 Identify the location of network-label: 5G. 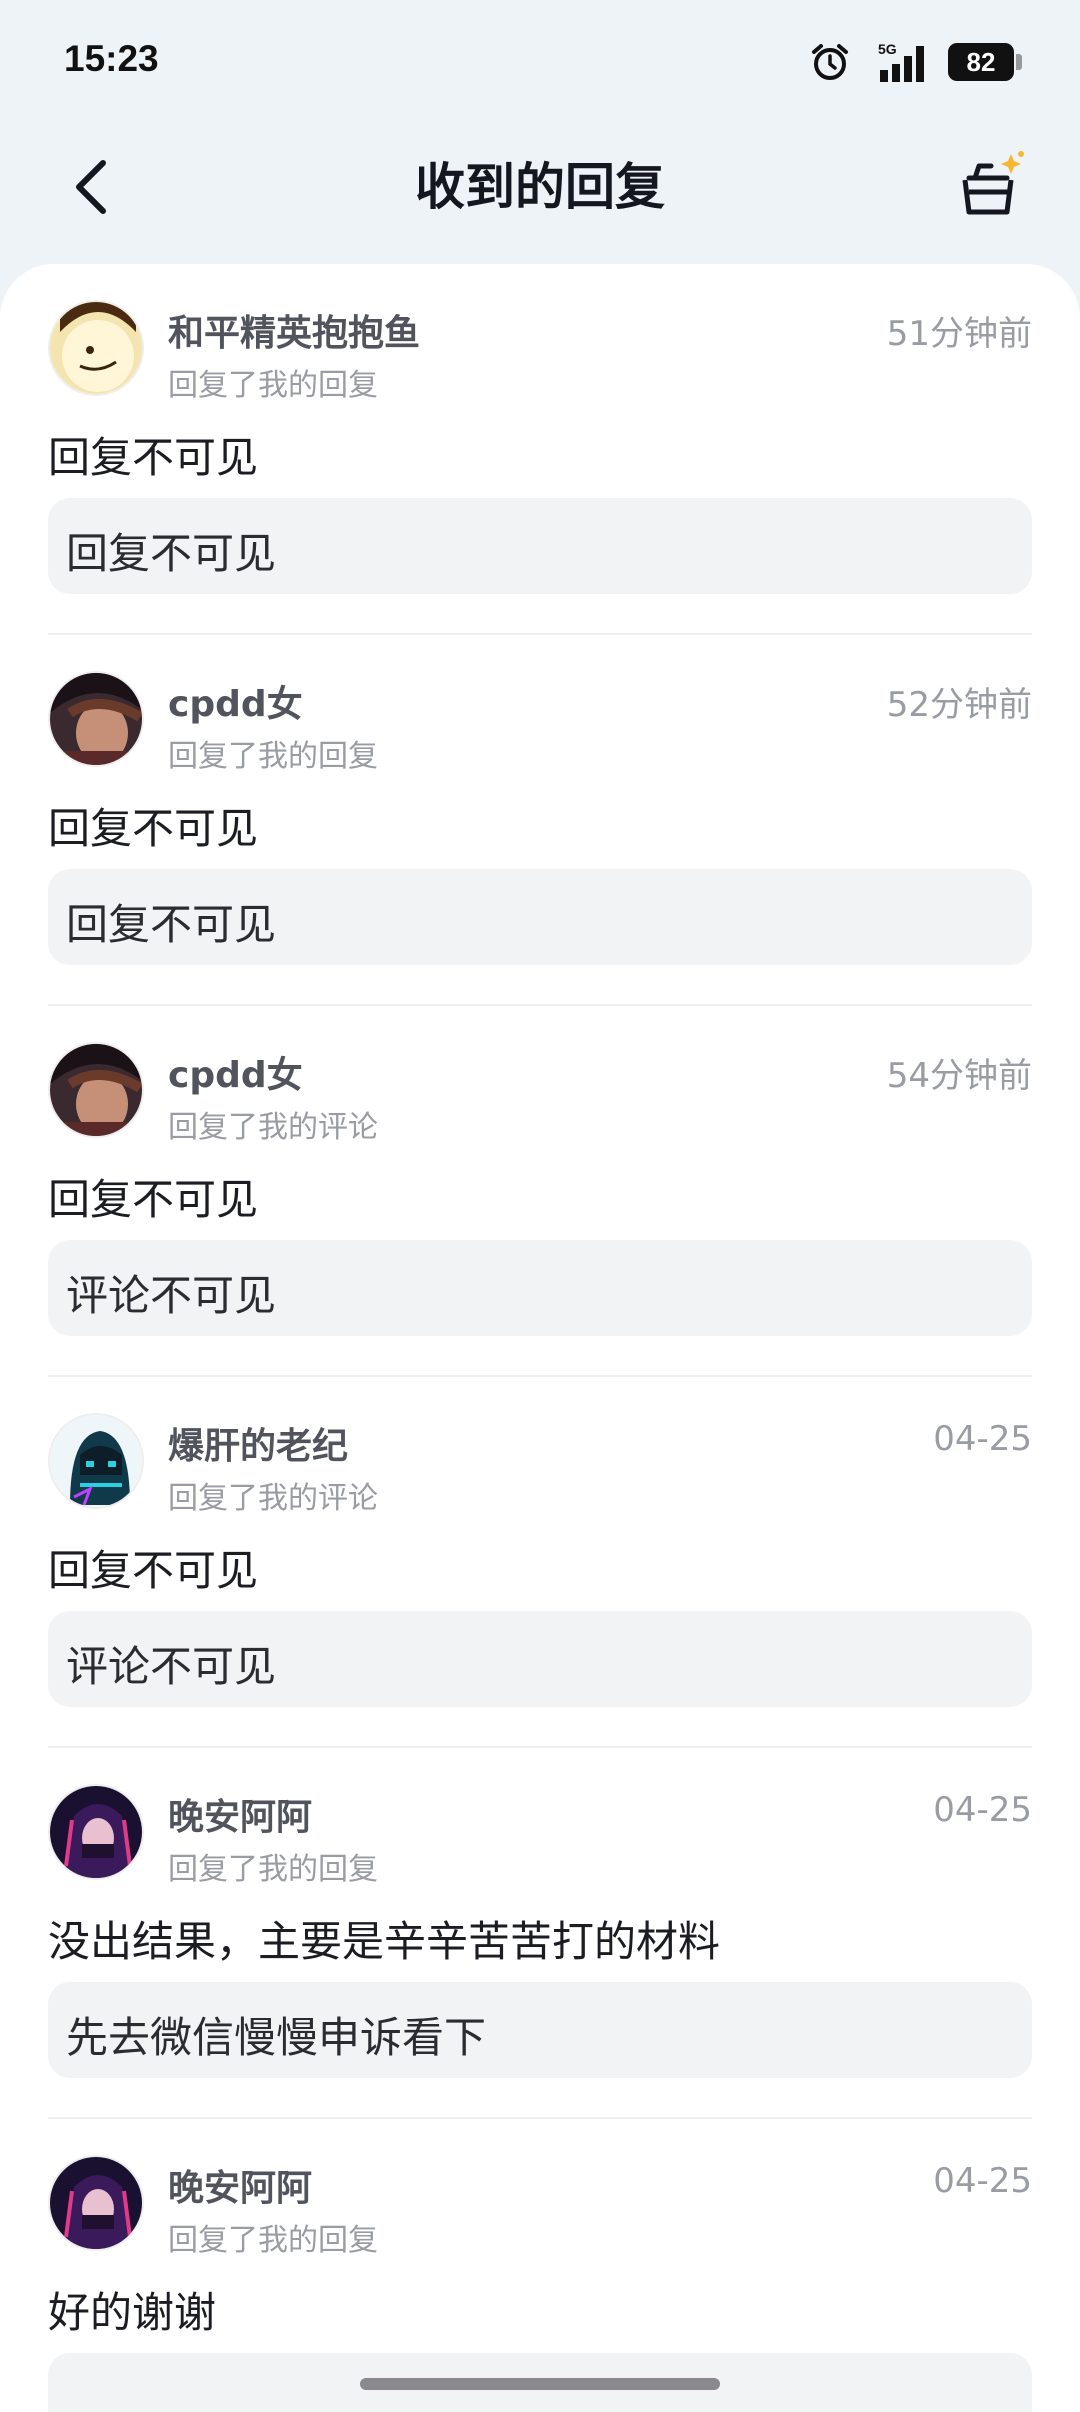
(887, 49).